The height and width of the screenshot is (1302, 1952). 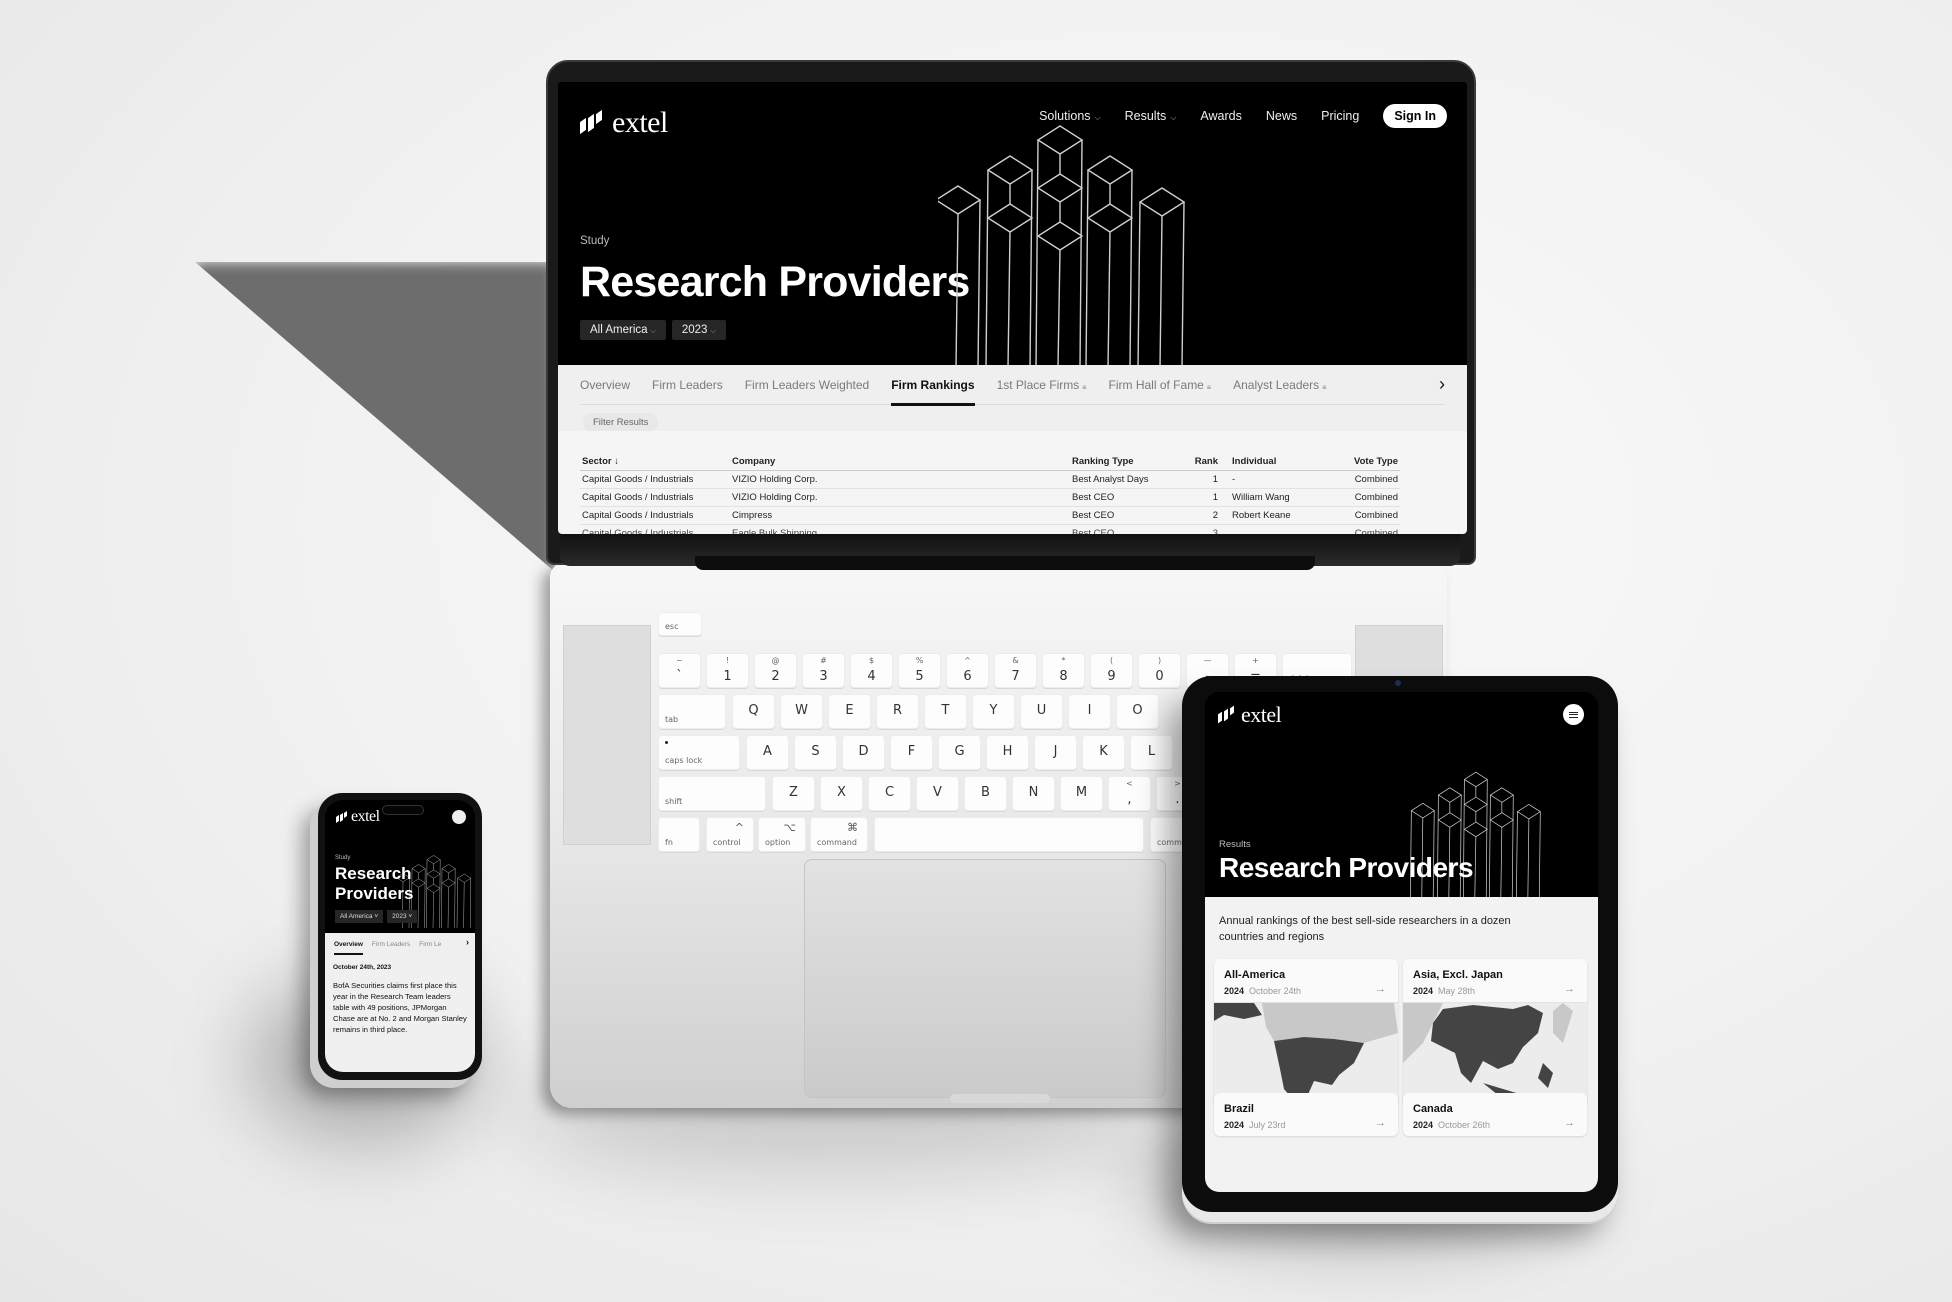 I want to click on extel-logo-icon, so click(x=1226, y=714).